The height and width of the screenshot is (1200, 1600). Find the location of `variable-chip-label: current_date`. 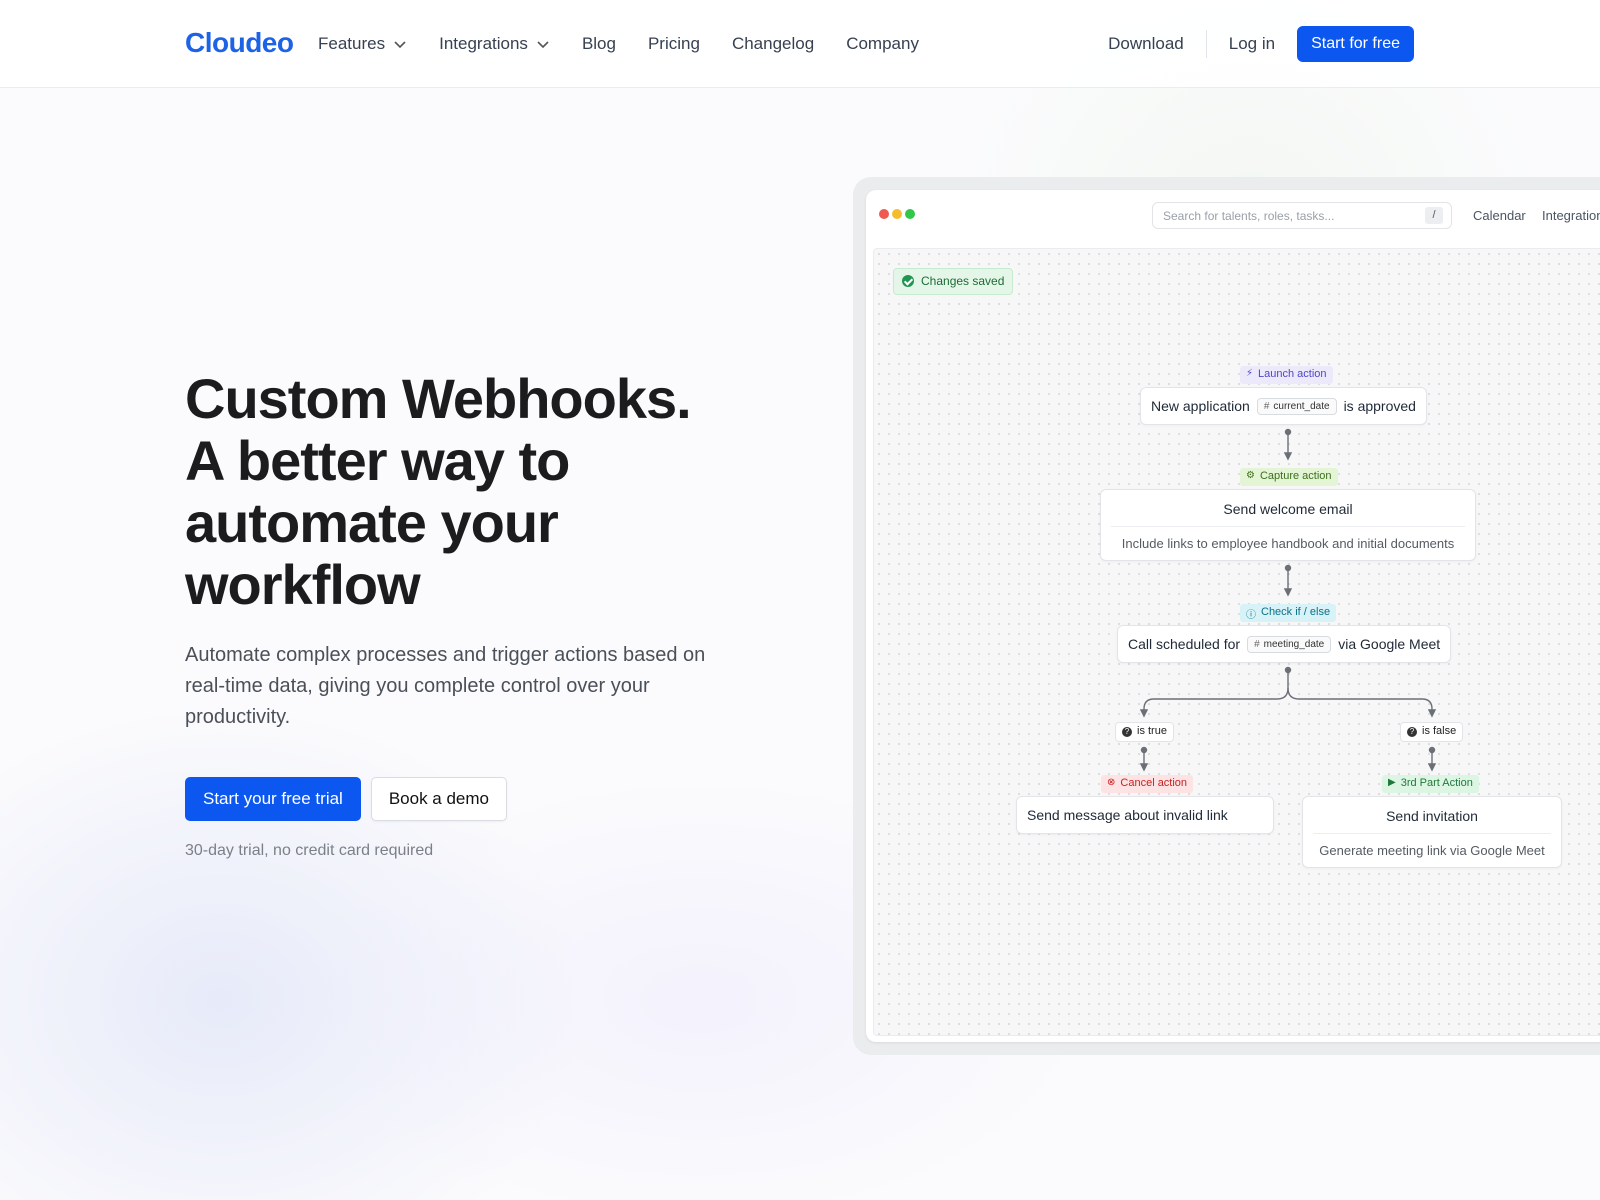

variable-chip-label: current_date is located at coordinates (1301, 406).